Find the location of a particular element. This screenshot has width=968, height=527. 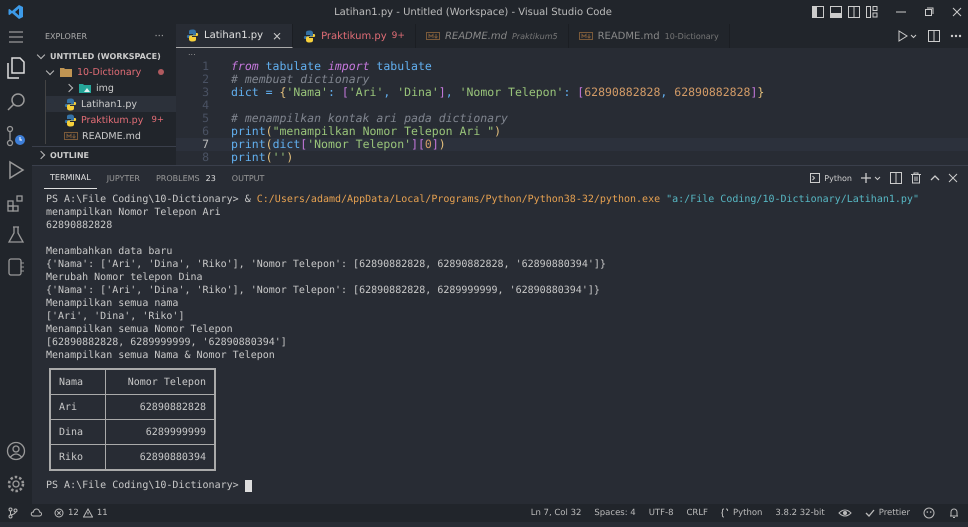

layout-icon is located at coordinates (872, 12).